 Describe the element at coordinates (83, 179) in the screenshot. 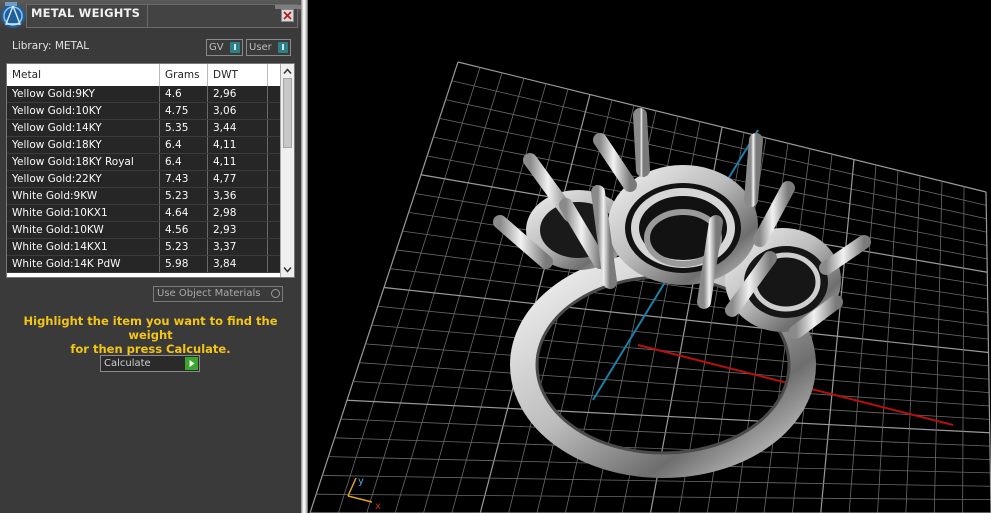

I see `metal-cell: Yellow Gold:22KY` at that location.